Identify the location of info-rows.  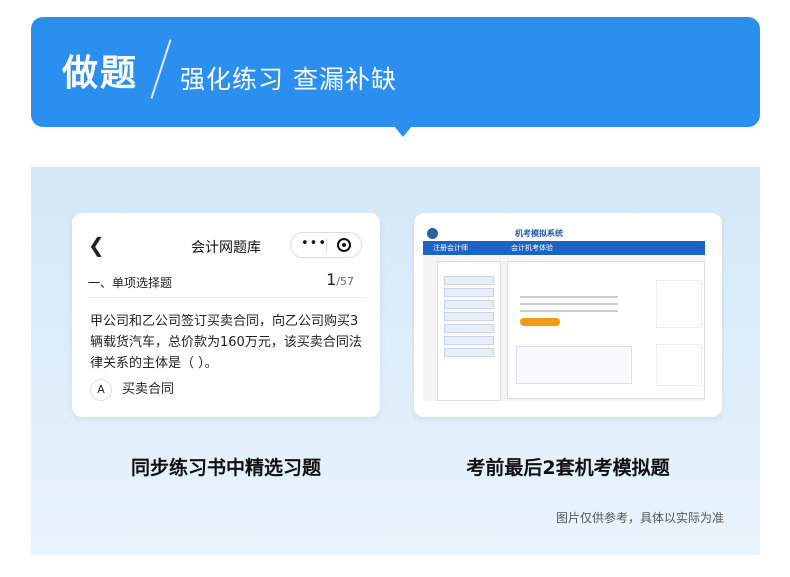
(569, 306).